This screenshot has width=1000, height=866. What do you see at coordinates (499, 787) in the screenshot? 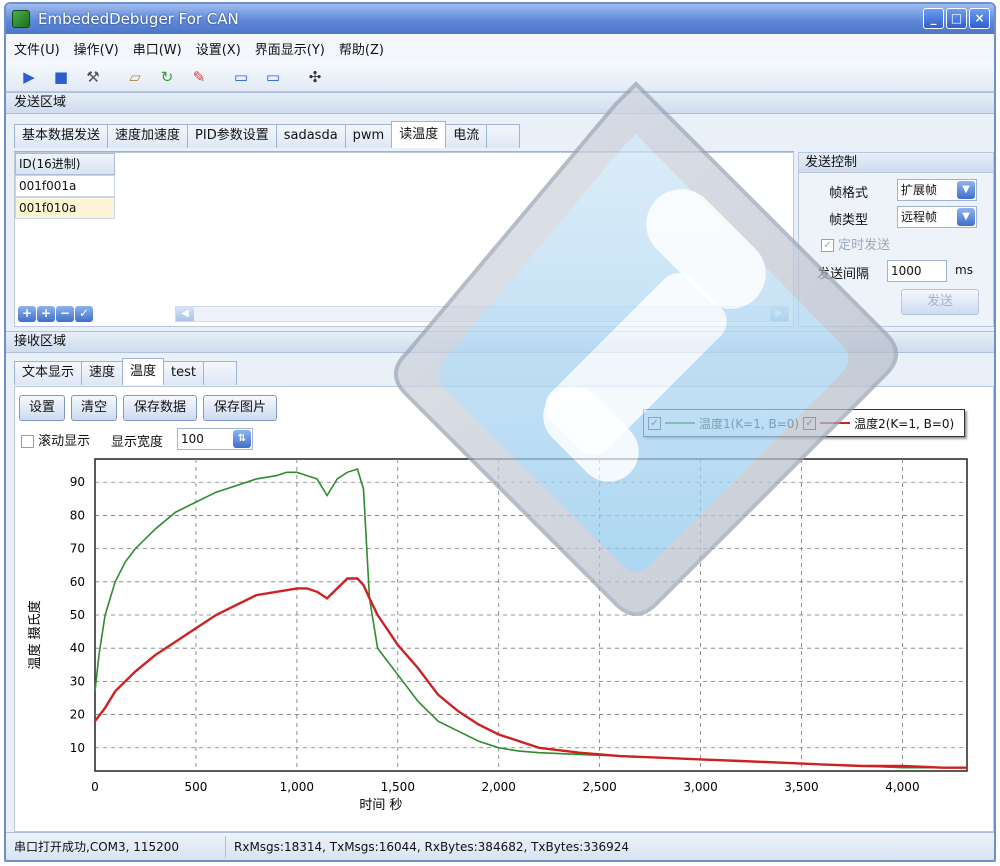
I see `x-tick-label: 2,000` at bounding box center [499, 787].